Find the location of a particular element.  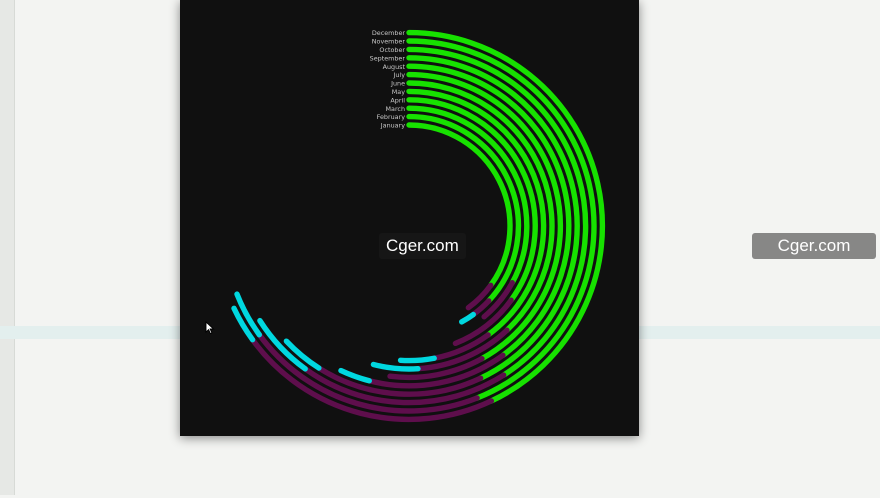

month-label: June is located at coordinates (397, 84).